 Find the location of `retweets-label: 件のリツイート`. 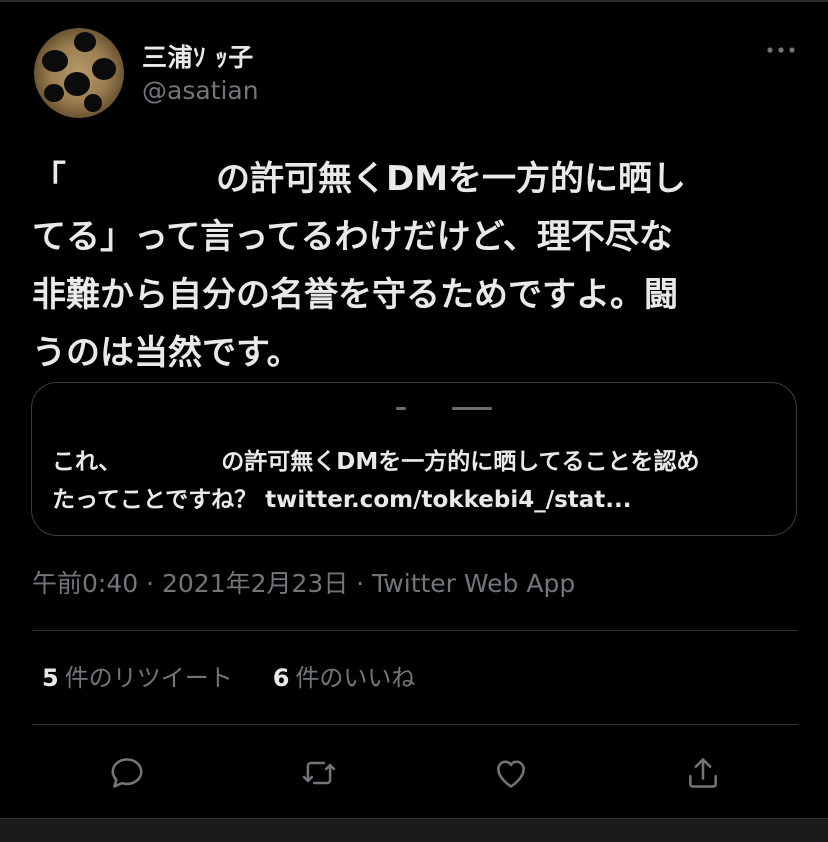

retweets-label: 件のリツイート is located at coordinates (148, 678).